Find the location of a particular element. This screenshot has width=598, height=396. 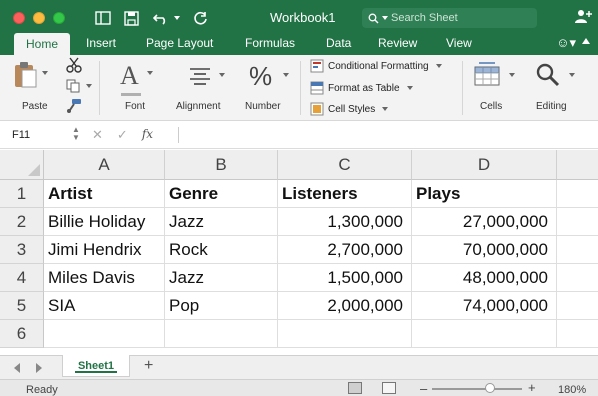

save-icon is located at coordinates (131, 18).